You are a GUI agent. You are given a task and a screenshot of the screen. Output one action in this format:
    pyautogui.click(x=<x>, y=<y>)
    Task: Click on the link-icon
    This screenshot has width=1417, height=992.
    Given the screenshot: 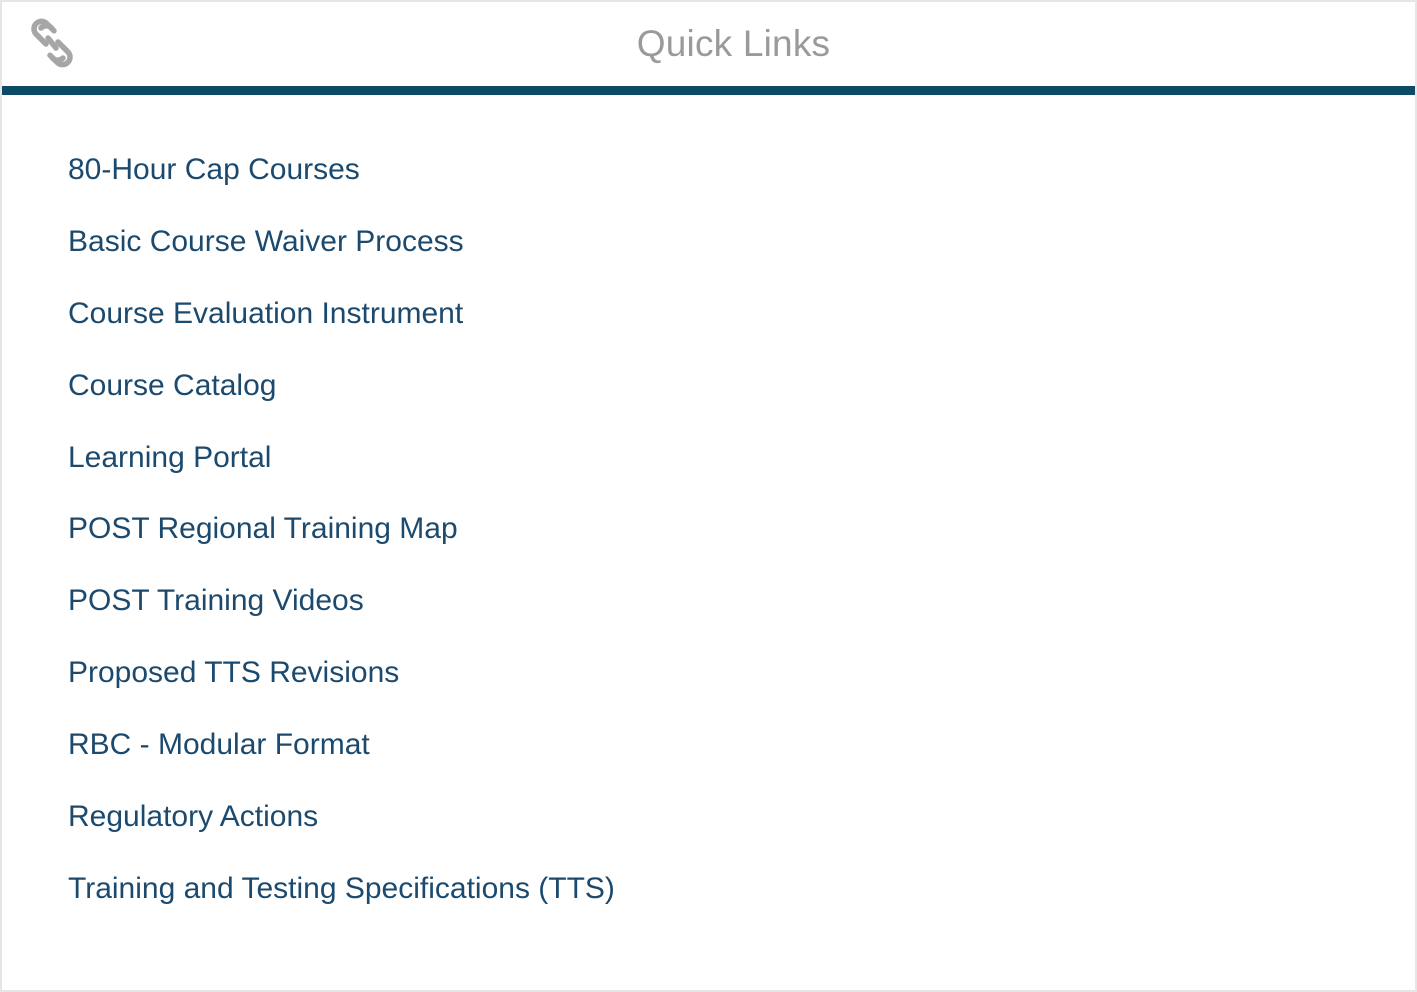 What is the action you would take?
    pyautogui.click(x=52, y=43)
    